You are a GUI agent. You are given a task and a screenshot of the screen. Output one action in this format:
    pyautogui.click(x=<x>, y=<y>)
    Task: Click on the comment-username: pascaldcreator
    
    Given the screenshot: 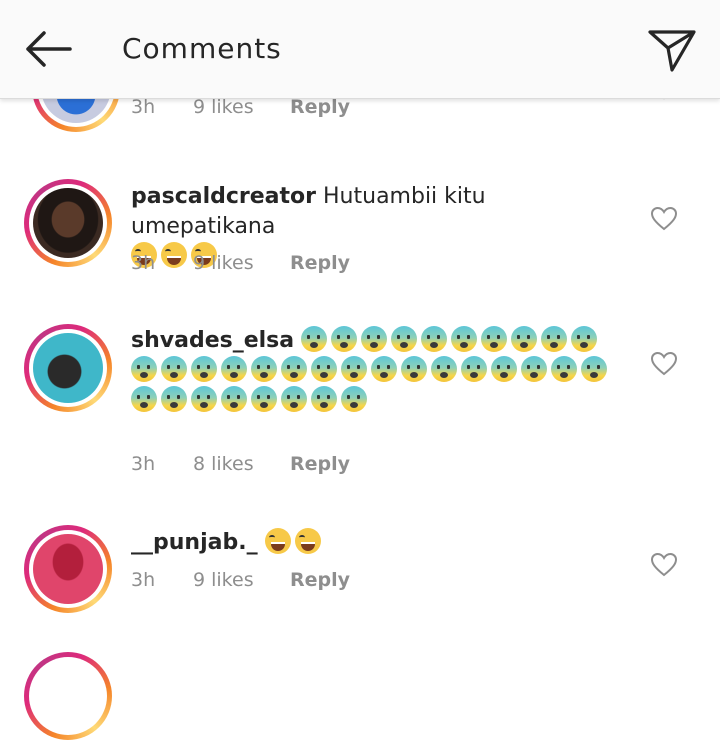 What is the action you would take?
    pyautogui.click(x=223, y=196)
    